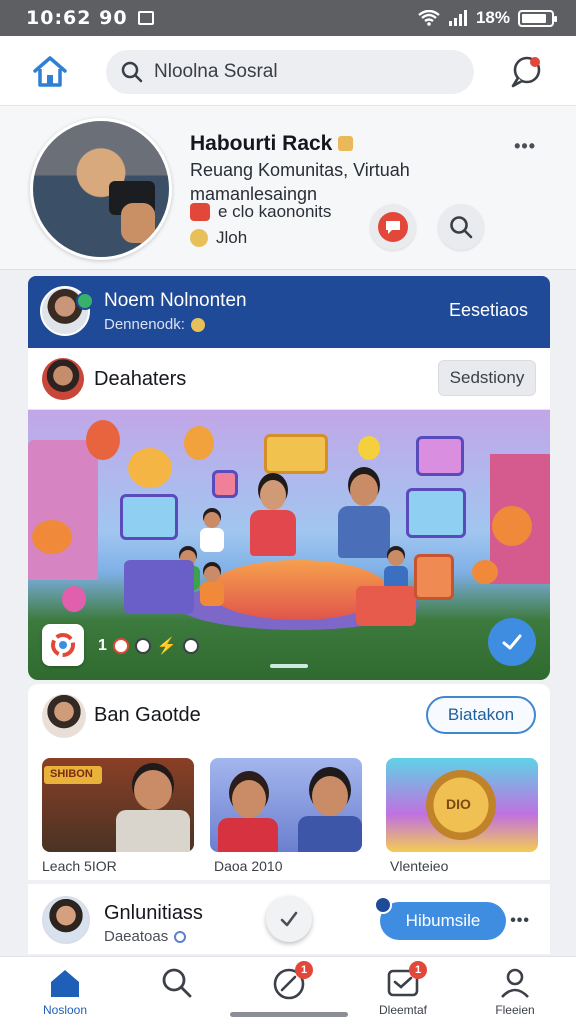  I want to click on group-title: Gnlunitiass, so click(153, 913).